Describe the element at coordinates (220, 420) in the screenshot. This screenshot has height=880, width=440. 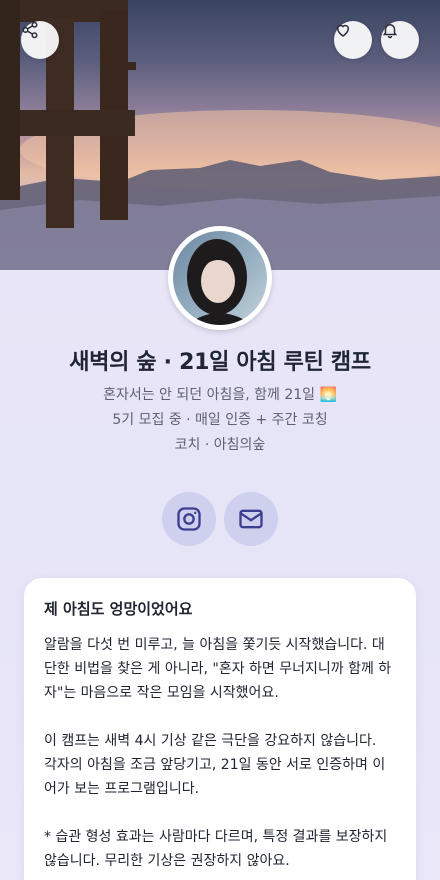
I see `recruit-info: 5기 모집 중 · 매일 인증 + 주간 코칭` at that location.